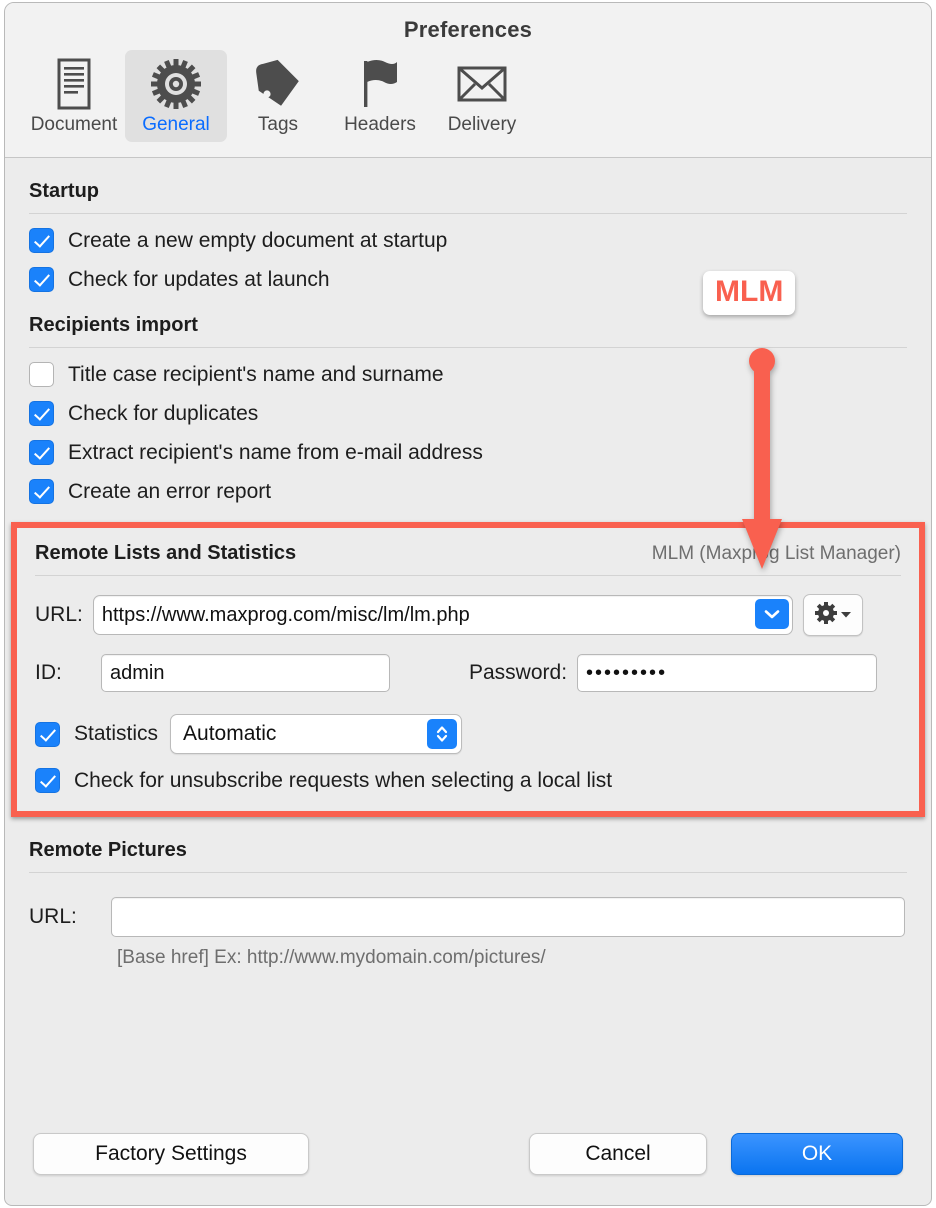  Describe the element at coordinates (256, 374) in the screenshot. I see `checkbox-label-title-case: Title case recipient's name and surname` at that location.